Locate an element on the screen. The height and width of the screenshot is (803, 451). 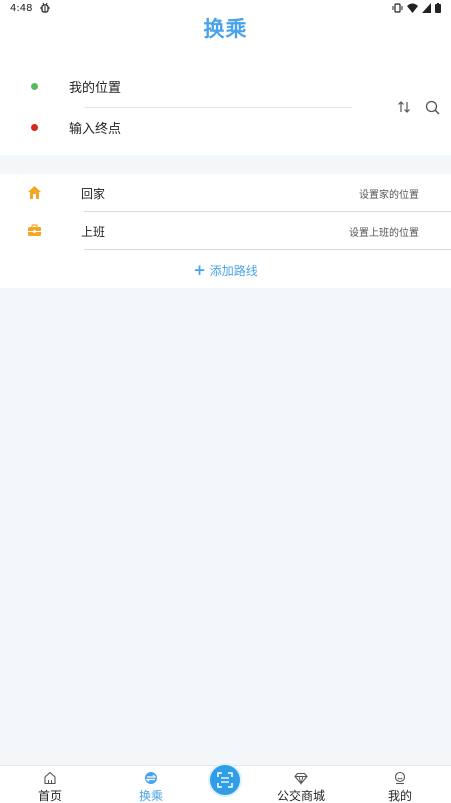
tab-home: 首页 is located at coordinates (50, 784).